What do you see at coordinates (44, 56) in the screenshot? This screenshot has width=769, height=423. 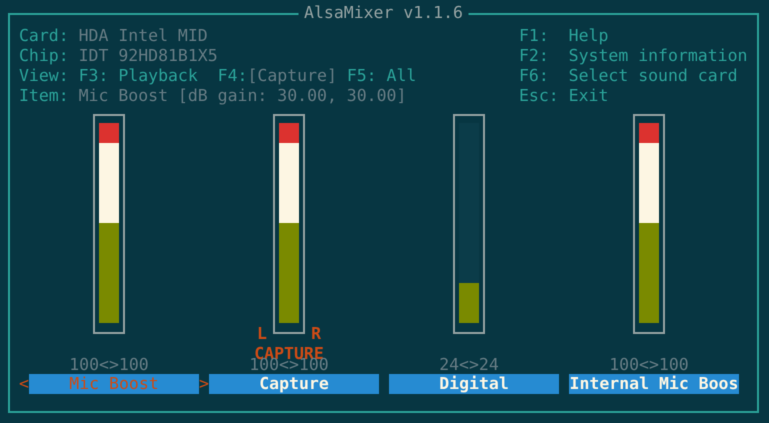 I see `info-label: Chip:` at bounding box center [44, 56].